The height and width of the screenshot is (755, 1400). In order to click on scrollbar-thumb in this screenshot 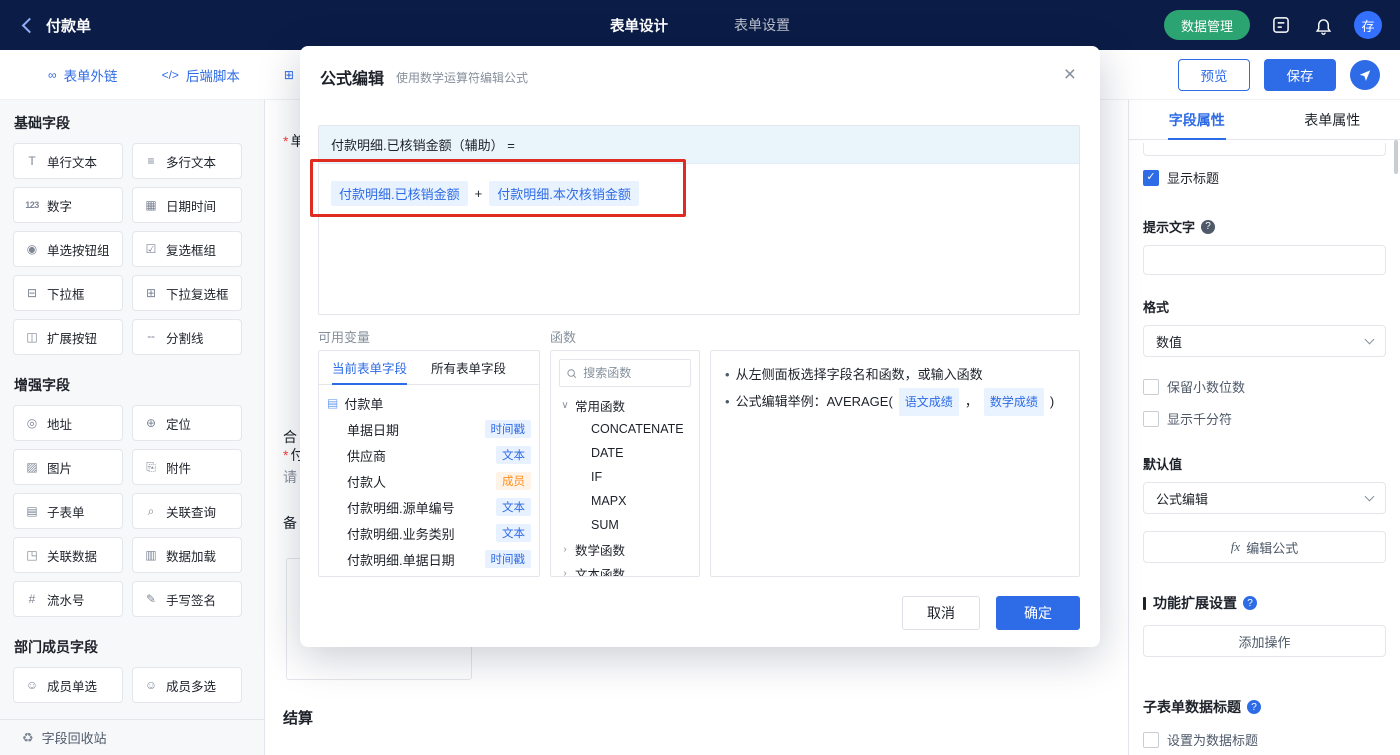, I will do `click(1396, 157)`.